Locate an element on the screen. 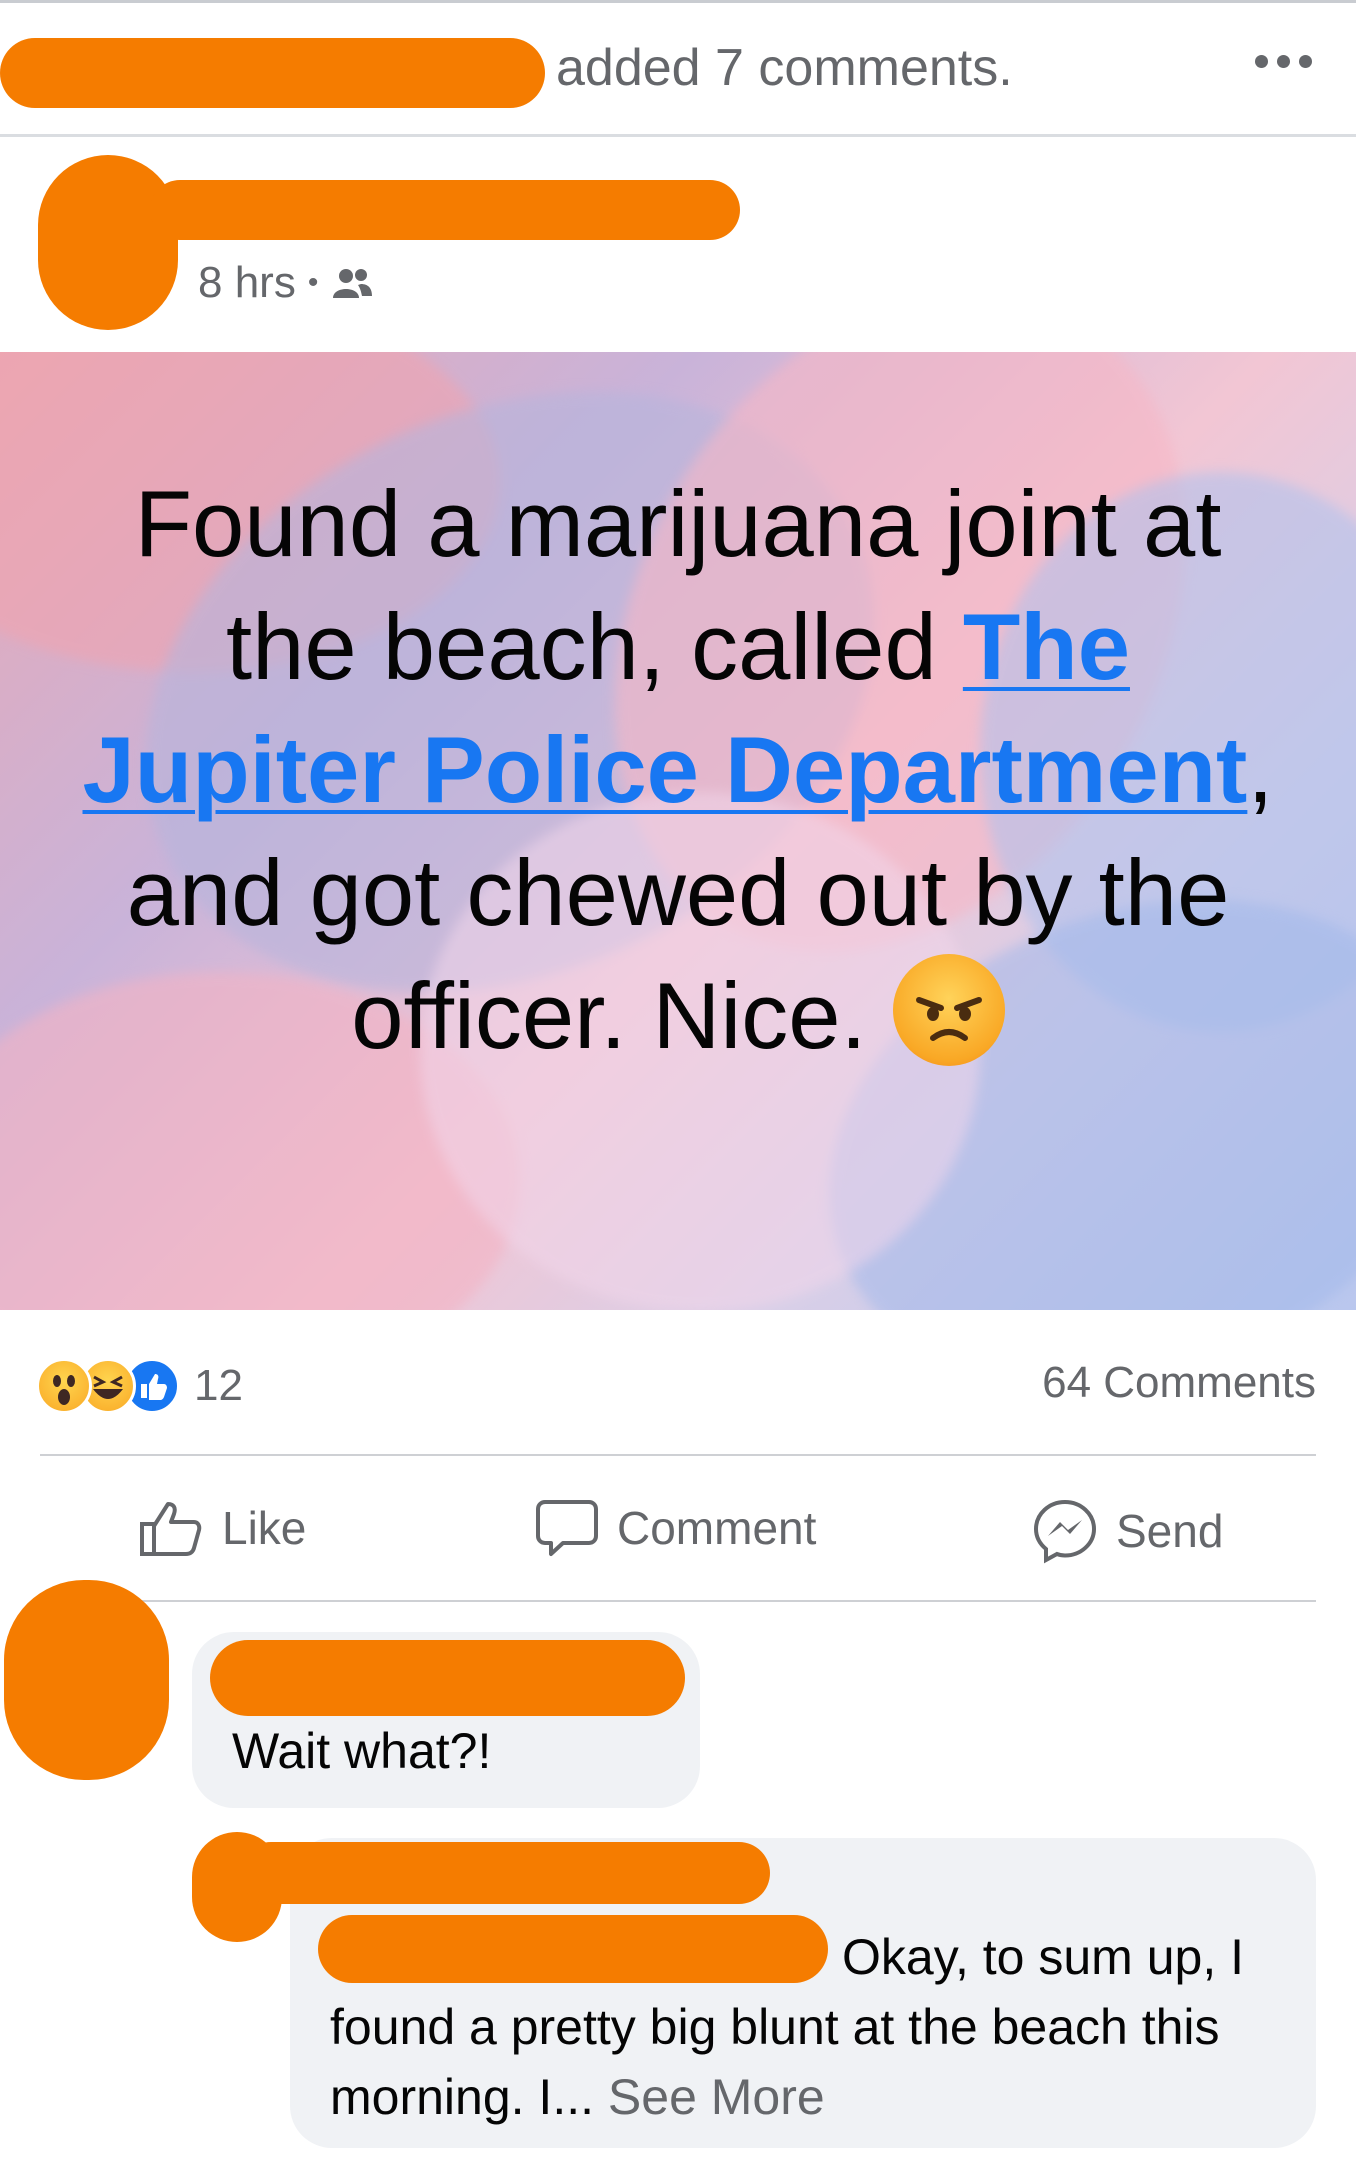 The image size is (1356, 2178). comment-text: Wait what?! is located at coordinates (362, 1751).